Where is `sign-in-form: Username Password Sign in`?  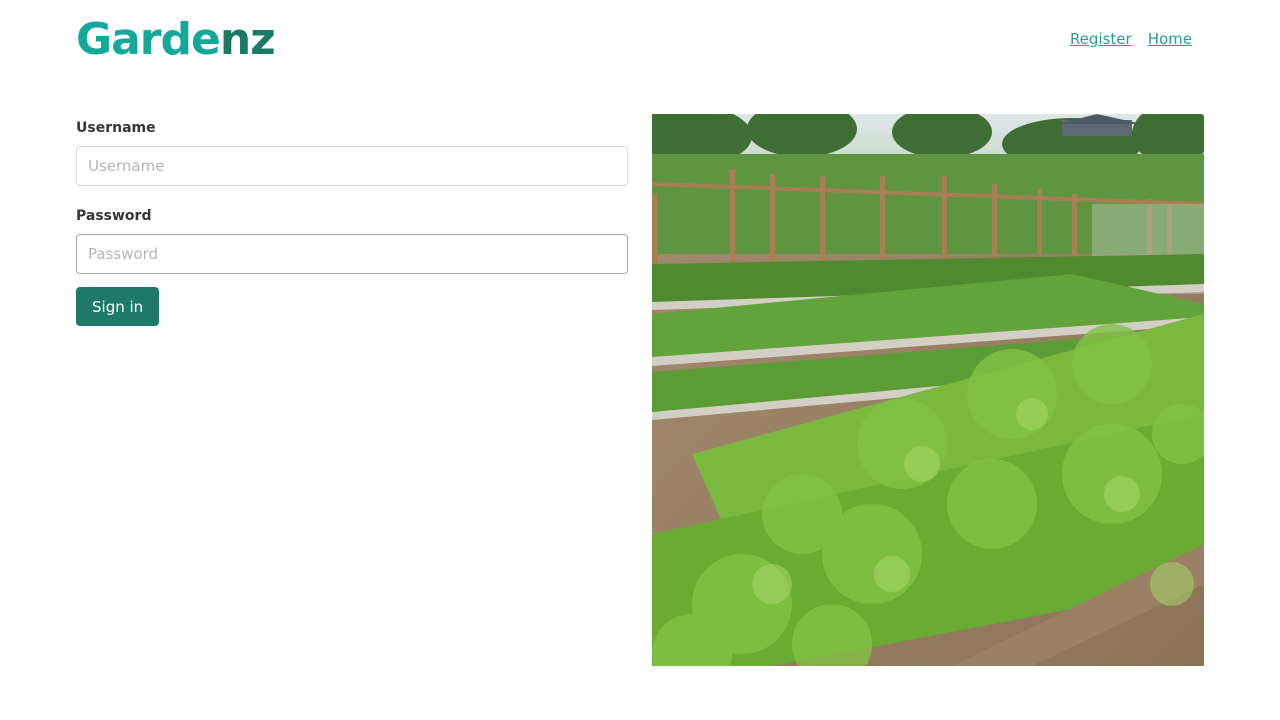
sign-in-form: Username Password Sign in is located at coordinates (352, 220).